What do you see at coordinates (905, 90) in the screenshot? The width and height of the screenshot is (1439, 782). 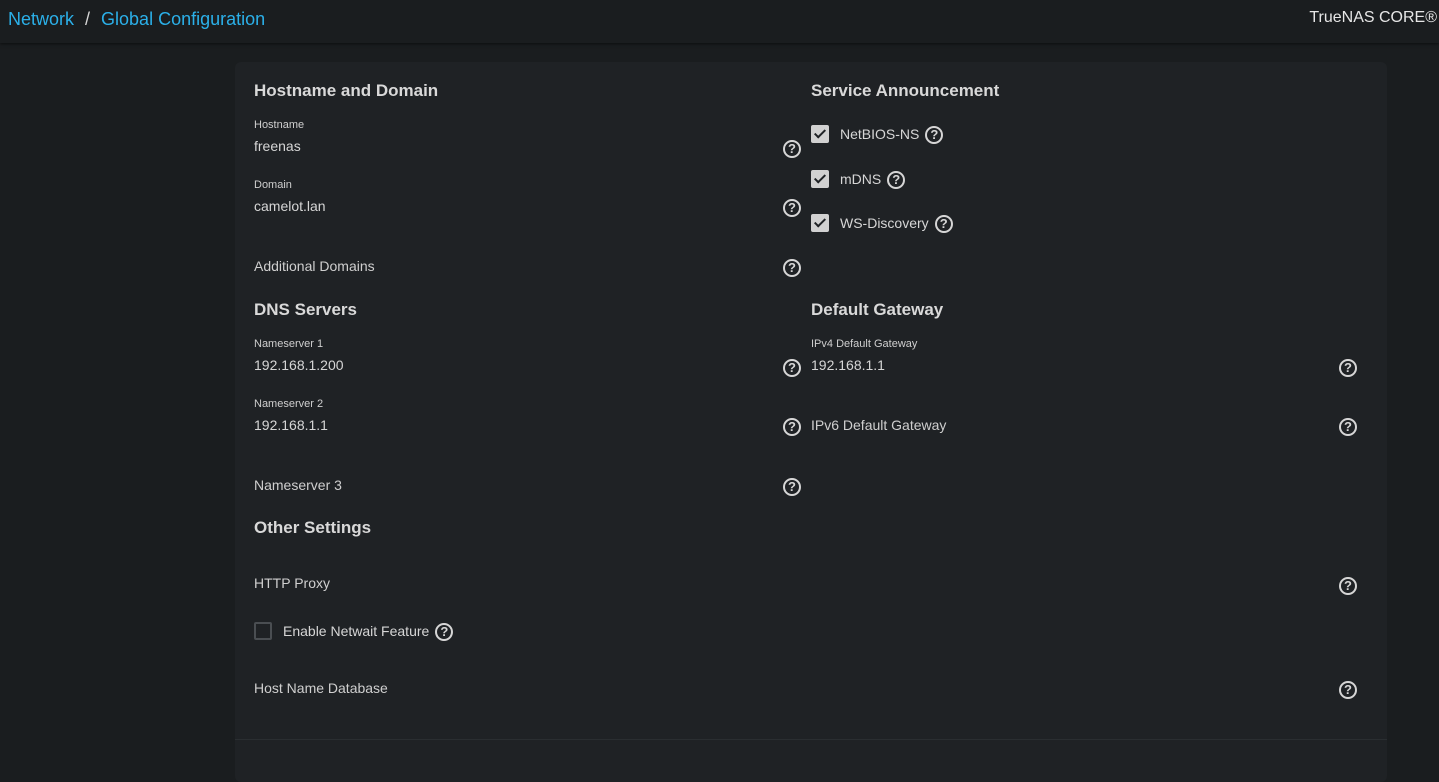 I see `service-announcement-section-title: Service Announcement` at bounding box center [905, 90].